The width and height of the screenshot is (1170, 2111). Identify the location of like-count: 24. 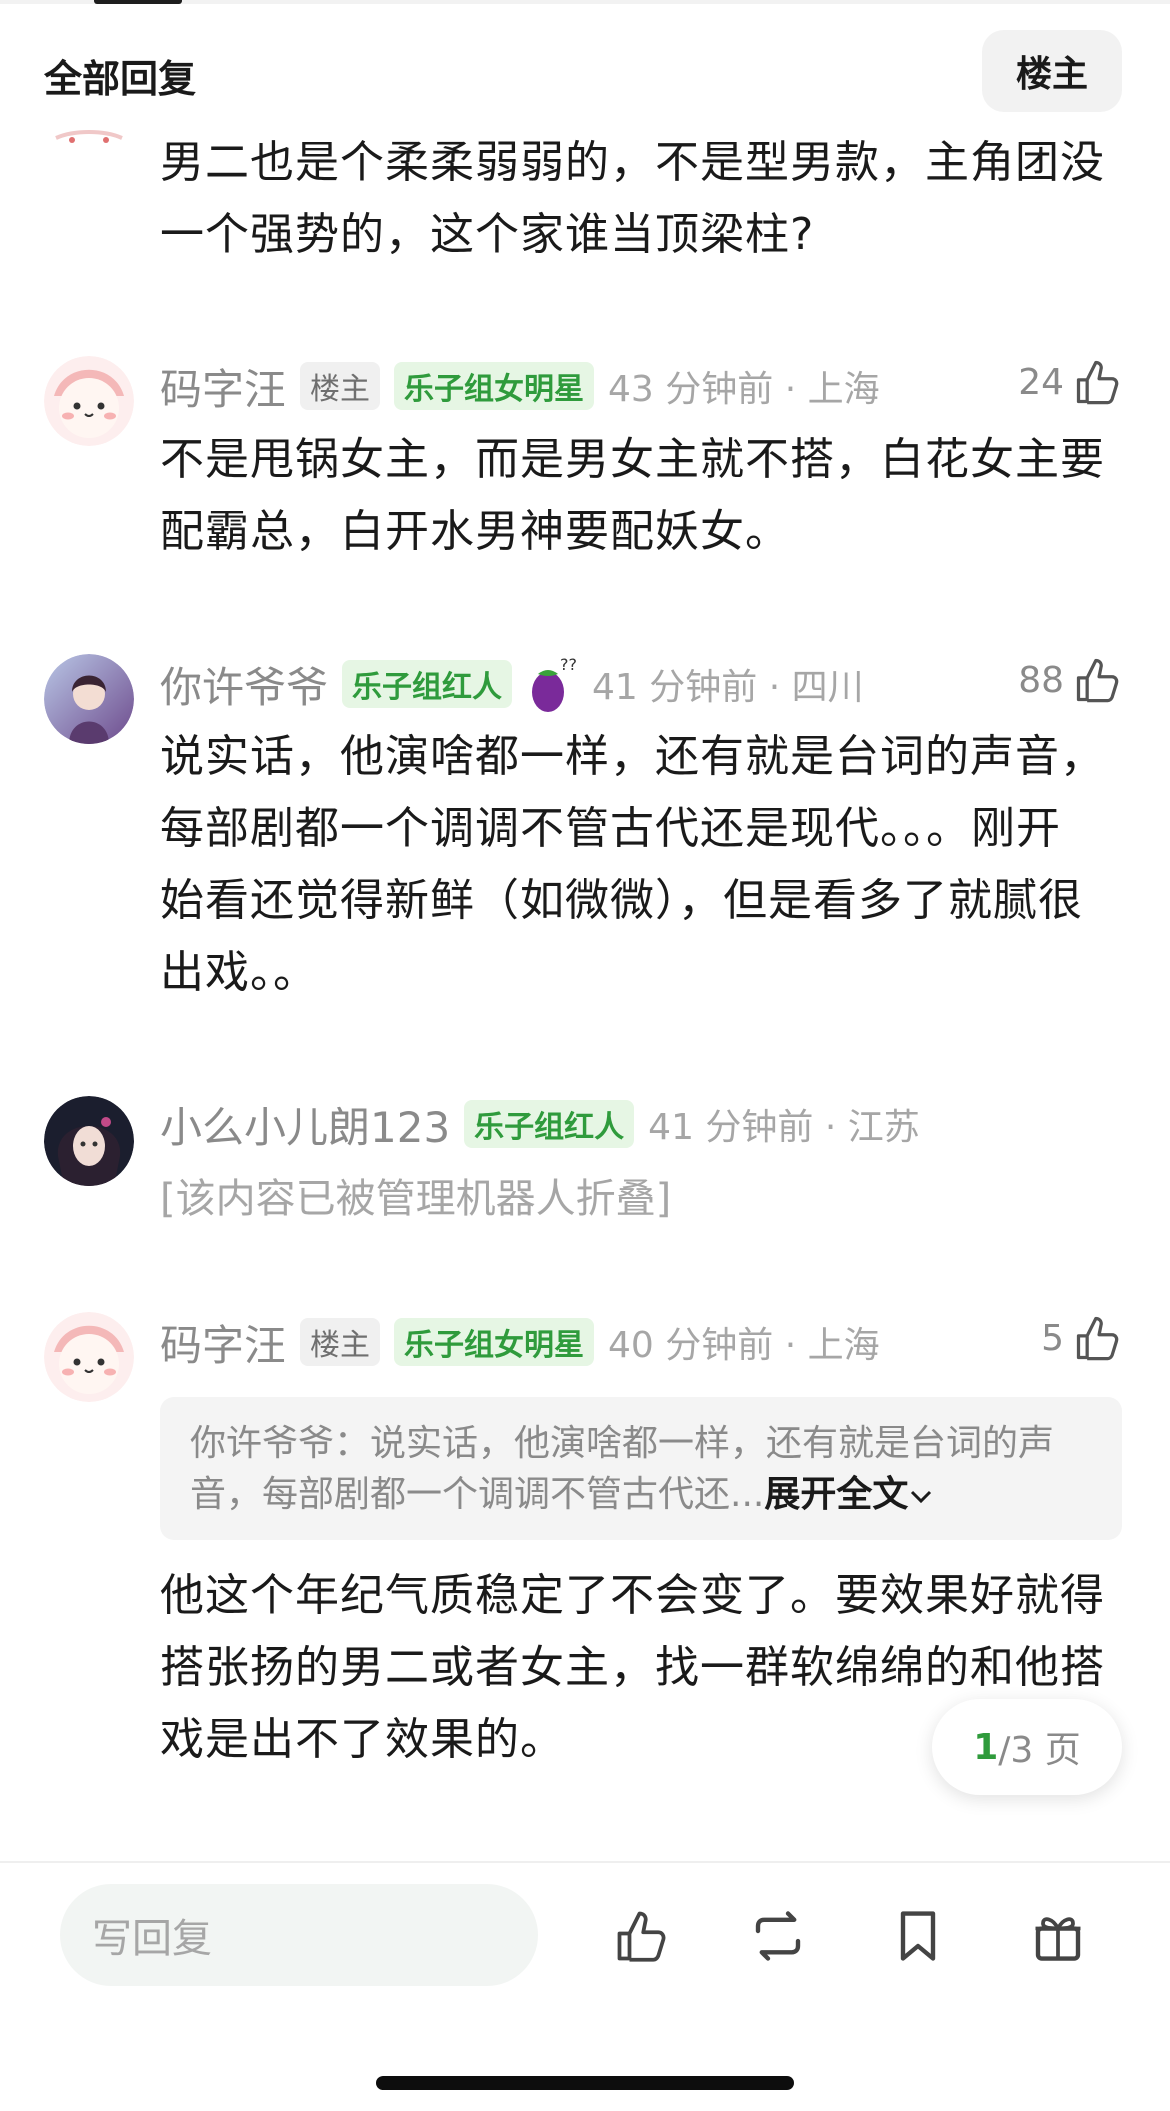
(1041, 382).